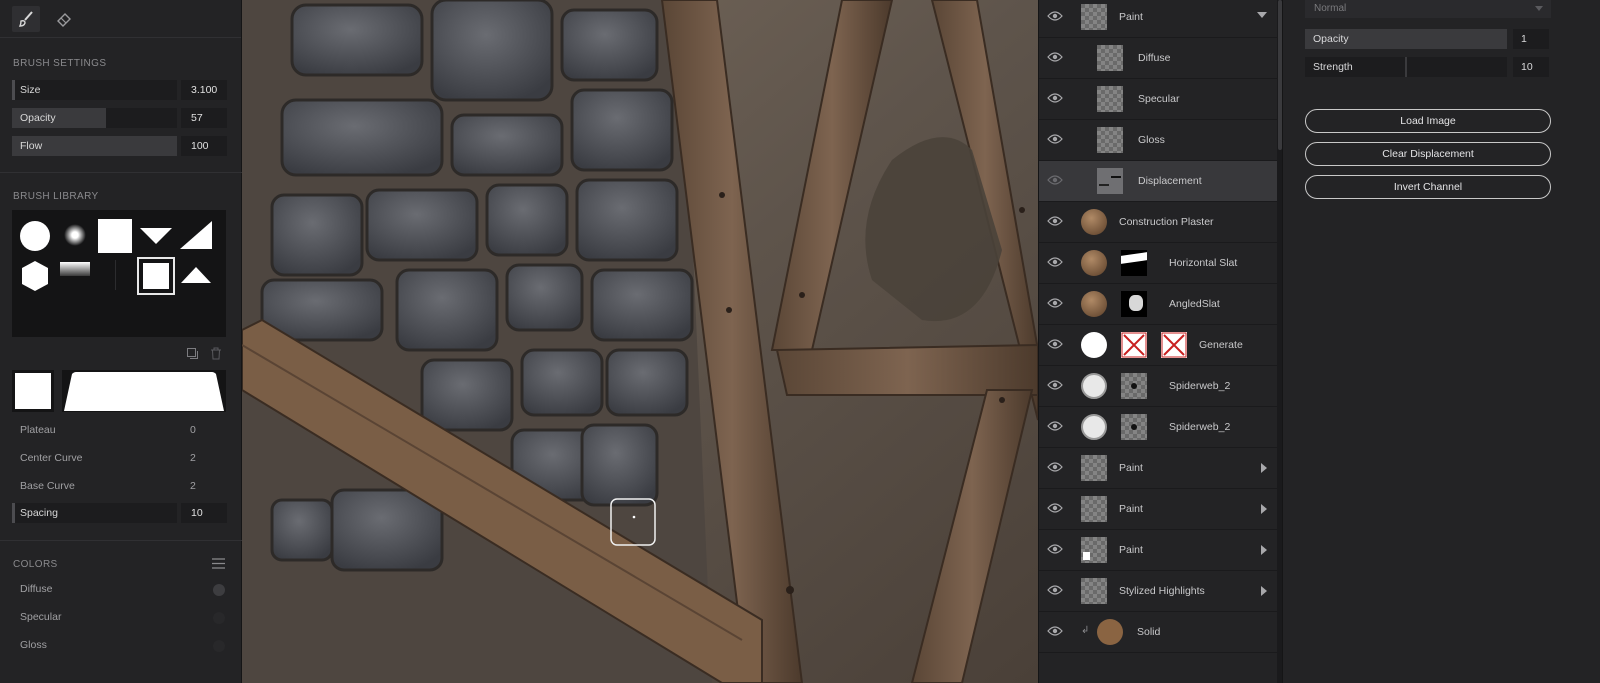  Describe the element at coordinates (75, 269) in the screenshot. I see `brush-gradient` at that location.